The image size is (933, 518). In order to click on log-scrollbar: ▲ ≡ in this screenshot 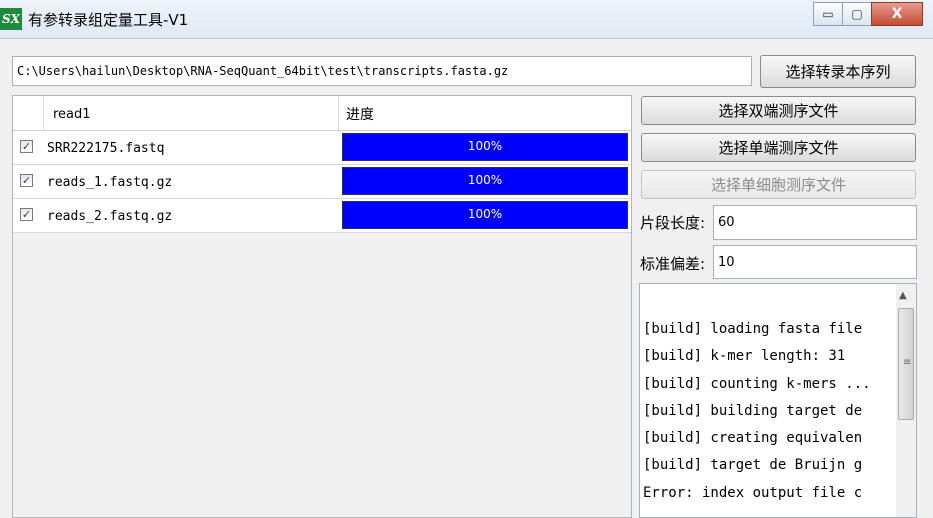, I will do `click(906, 400)`.